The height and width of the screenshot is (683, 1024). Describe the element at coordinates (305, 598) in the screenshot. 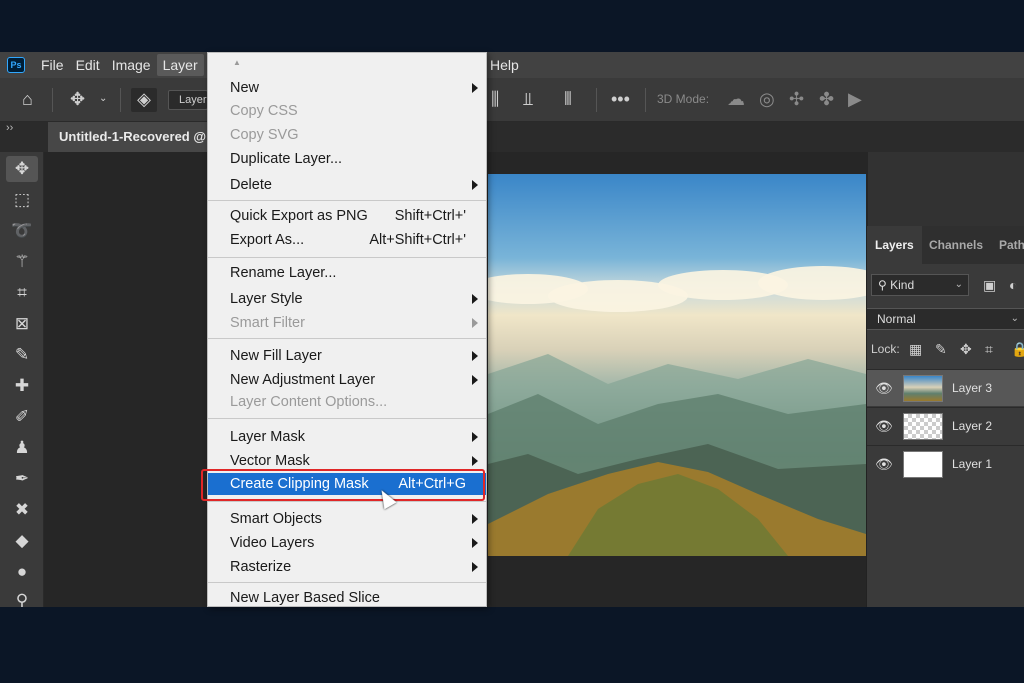

I see `menu-item-label: New Layer Based Slice` at that location.